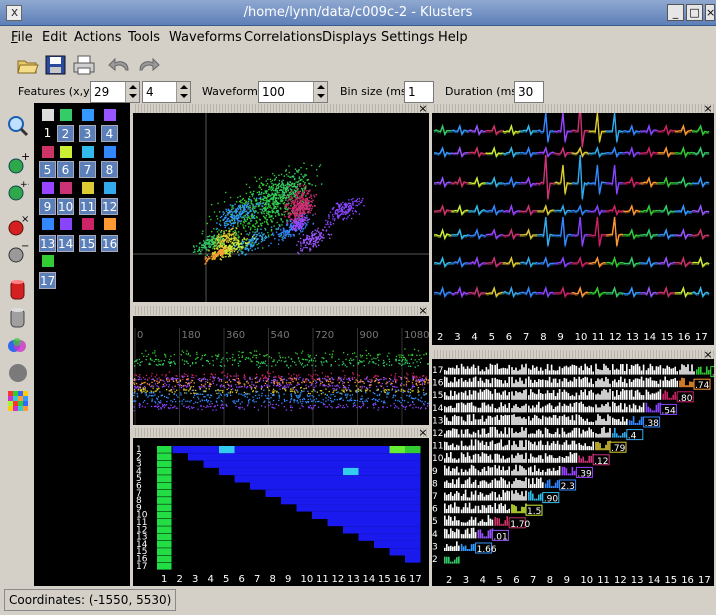 The width and height of the screenshot is (716, 615). I want to click on maximize-button: □, so click(694, 12).